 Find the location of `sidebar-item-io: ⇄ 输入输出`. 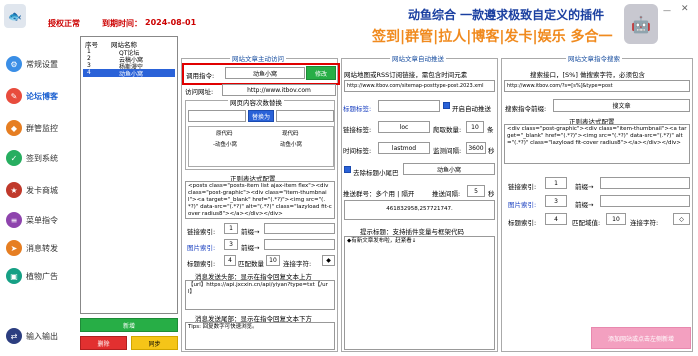

sidebar-item-io: ⇄ 输入输出 is located at coordinates (40, 336).